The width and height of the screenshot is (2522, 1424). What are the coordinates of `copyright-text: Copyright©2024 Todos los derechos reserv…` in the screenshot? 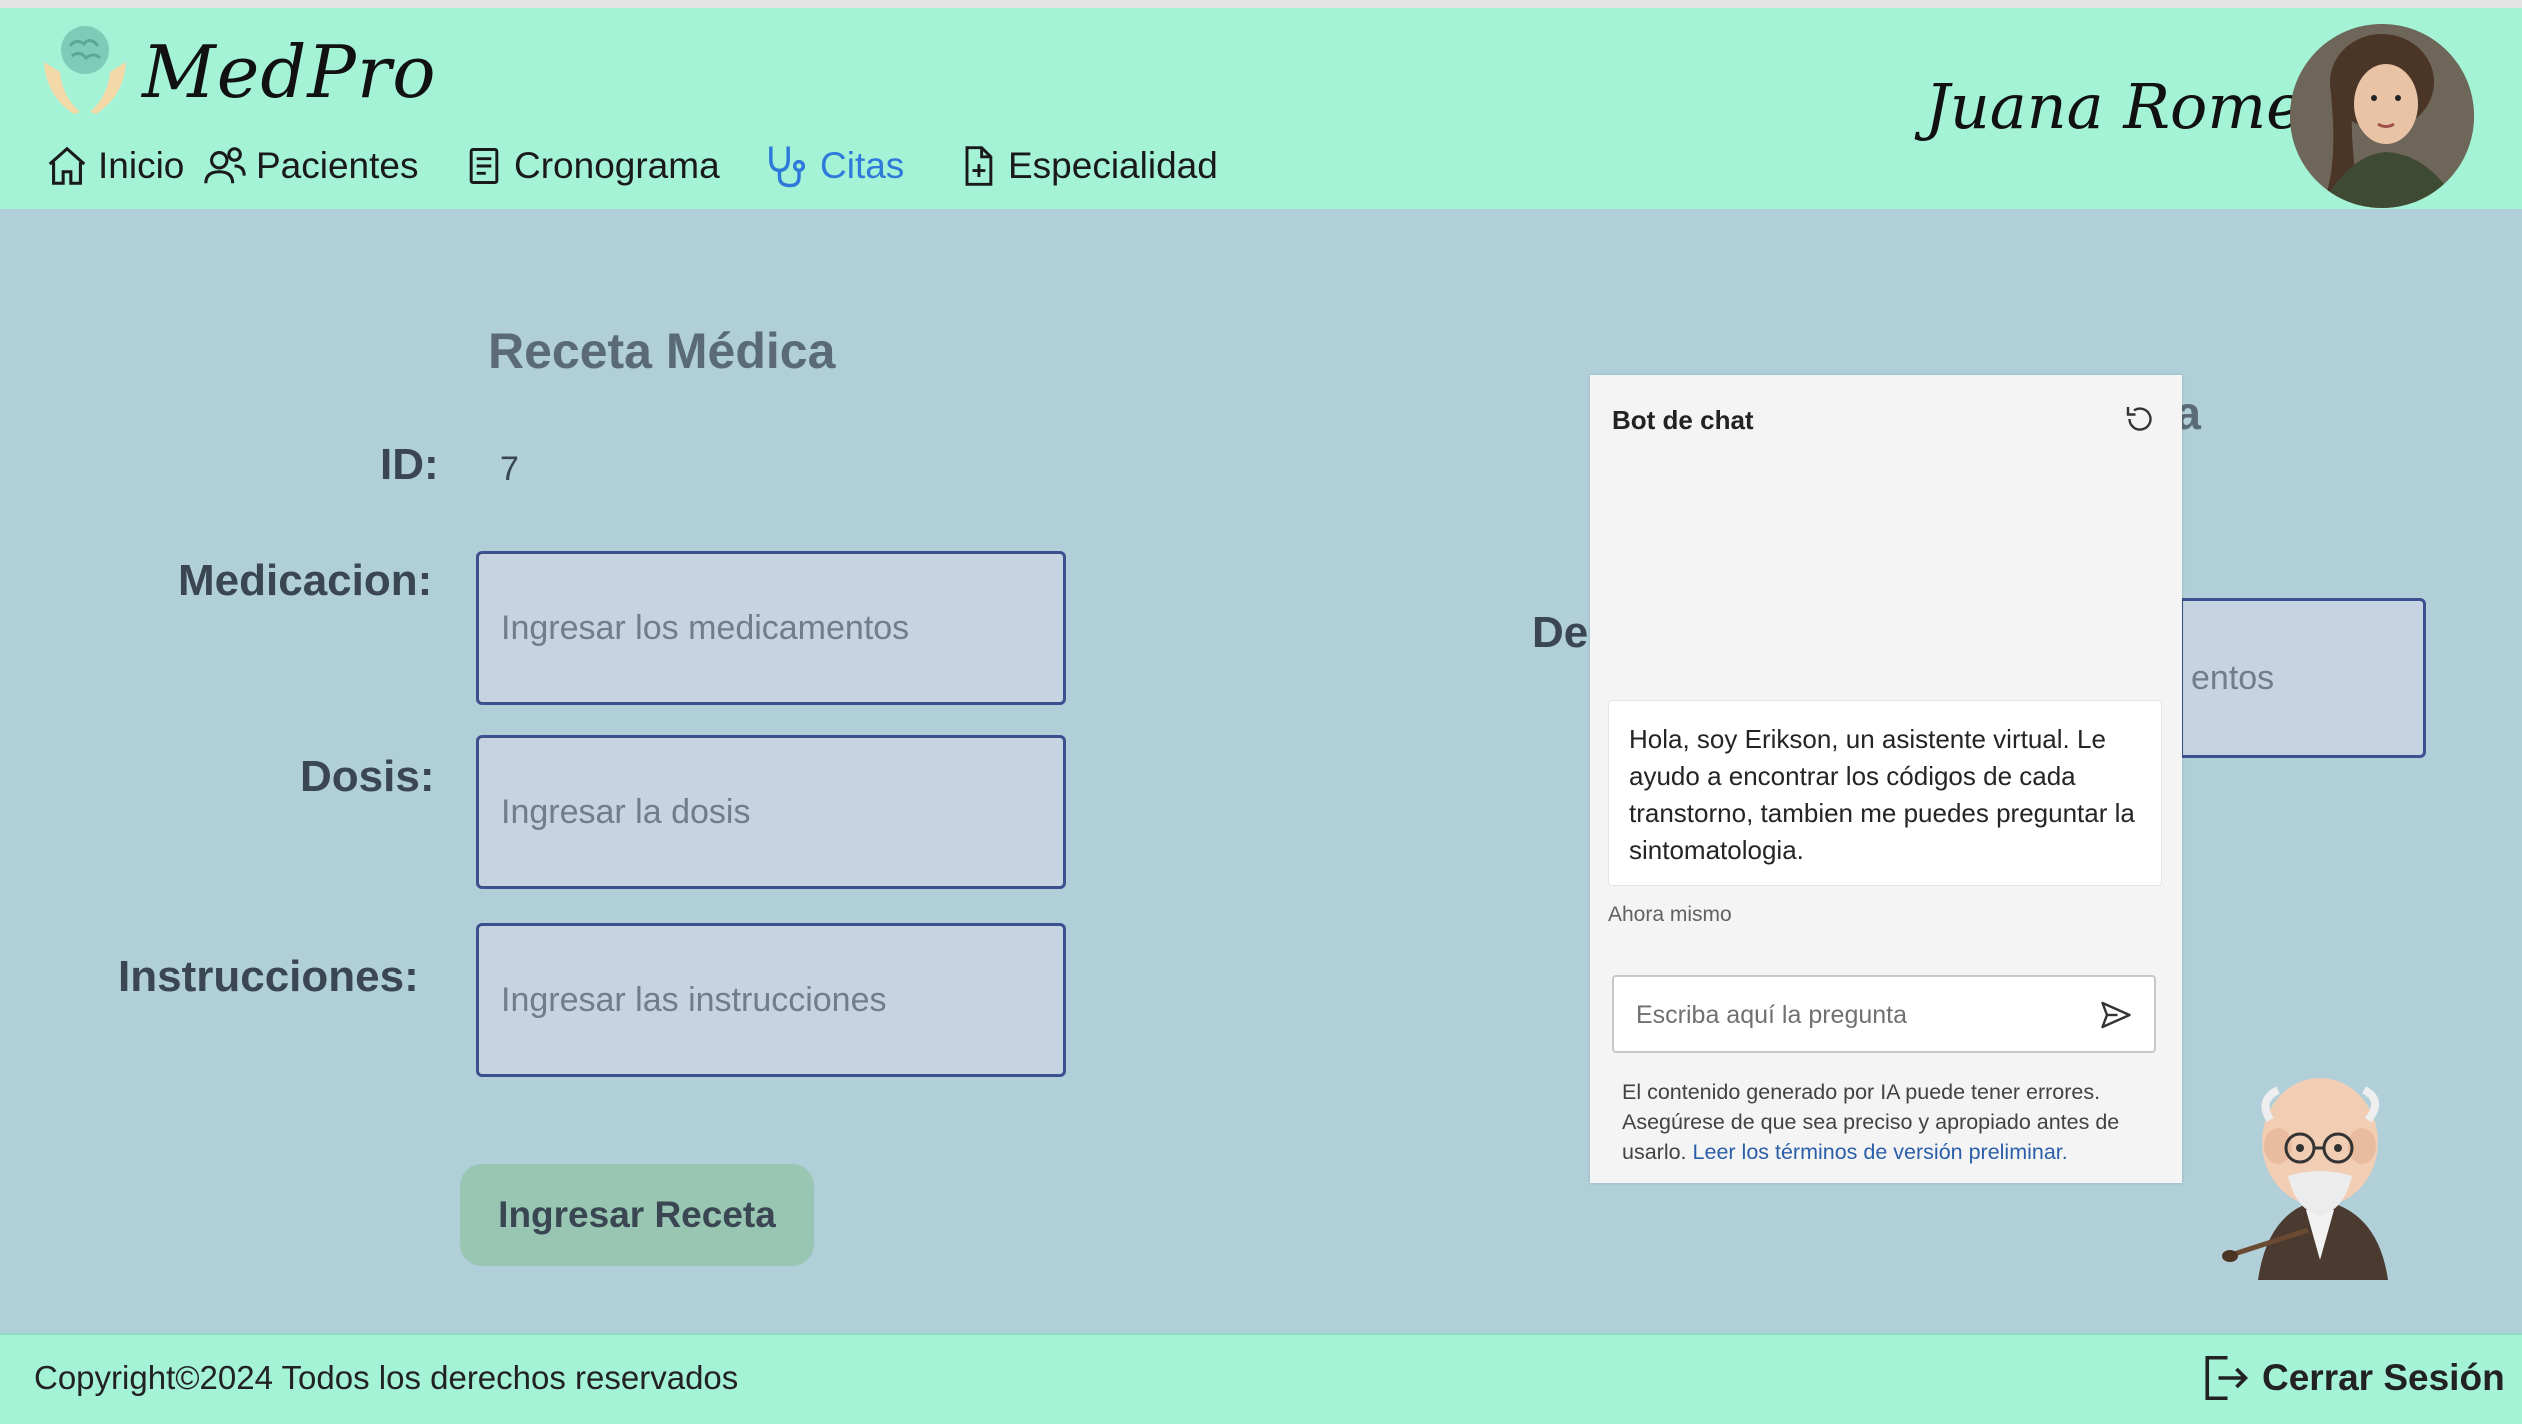 It's located at (386, 1377).